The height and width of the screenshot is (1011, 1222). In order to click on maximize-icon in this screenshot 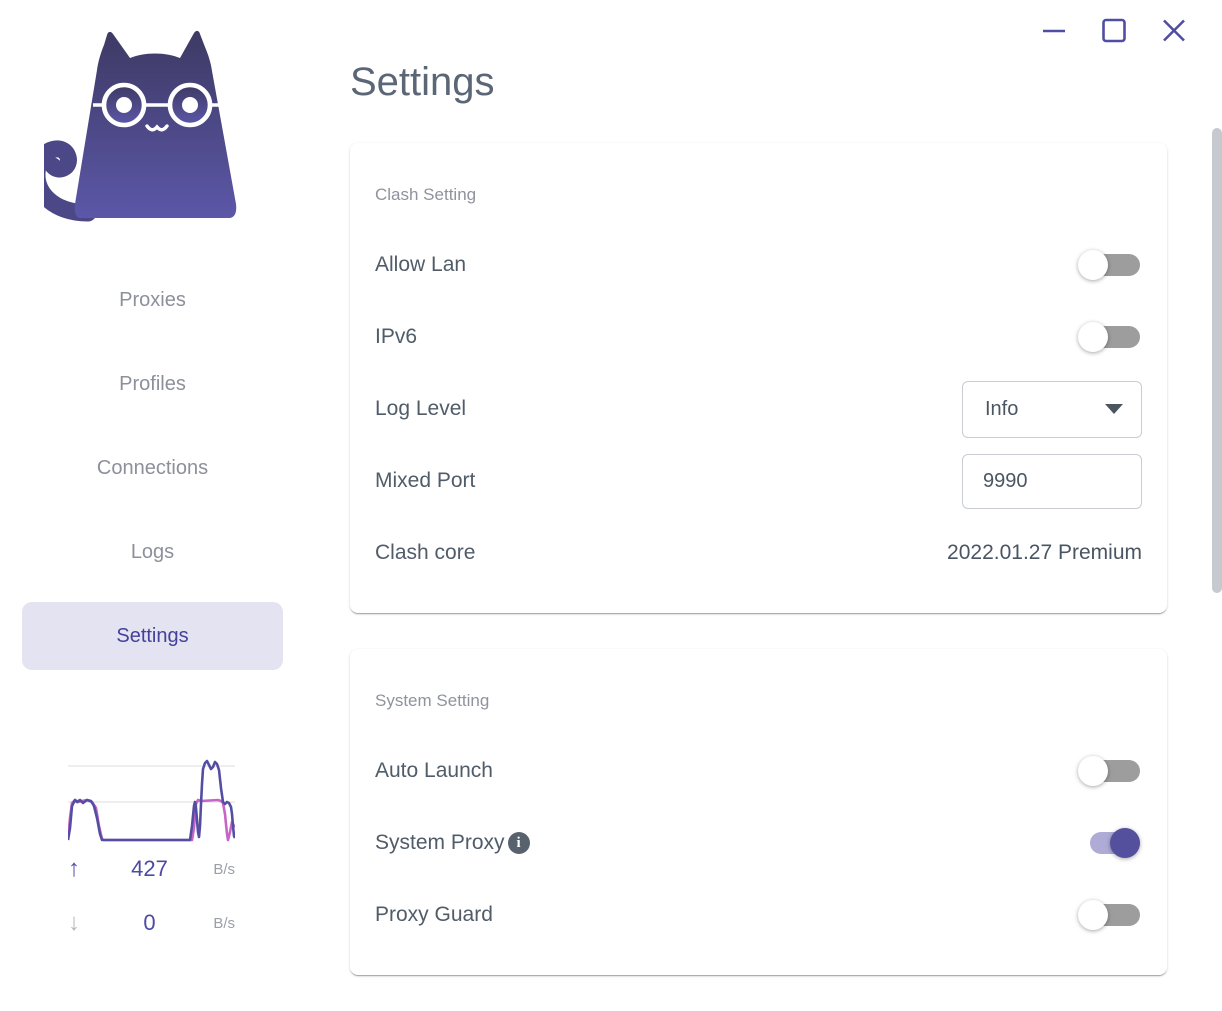, I will do `click(1113, 30)`.